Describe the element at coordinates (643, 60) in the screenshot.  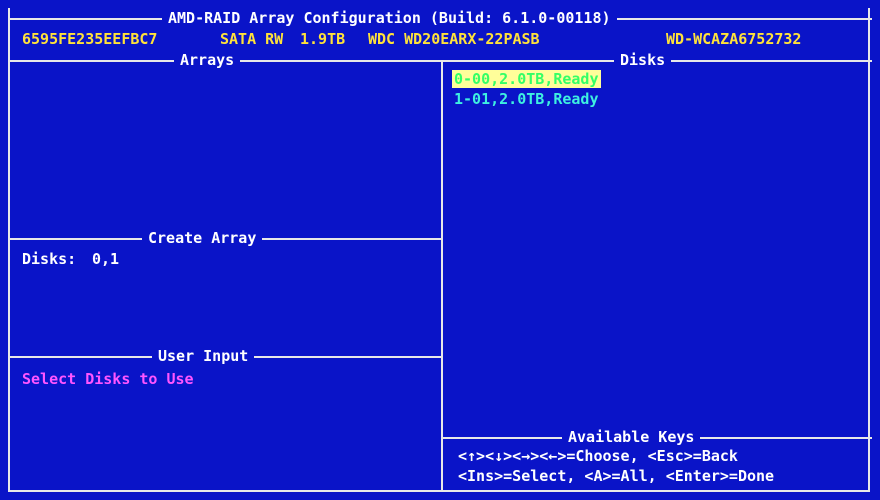
I see `disks-panel-title: Disks` at that location.